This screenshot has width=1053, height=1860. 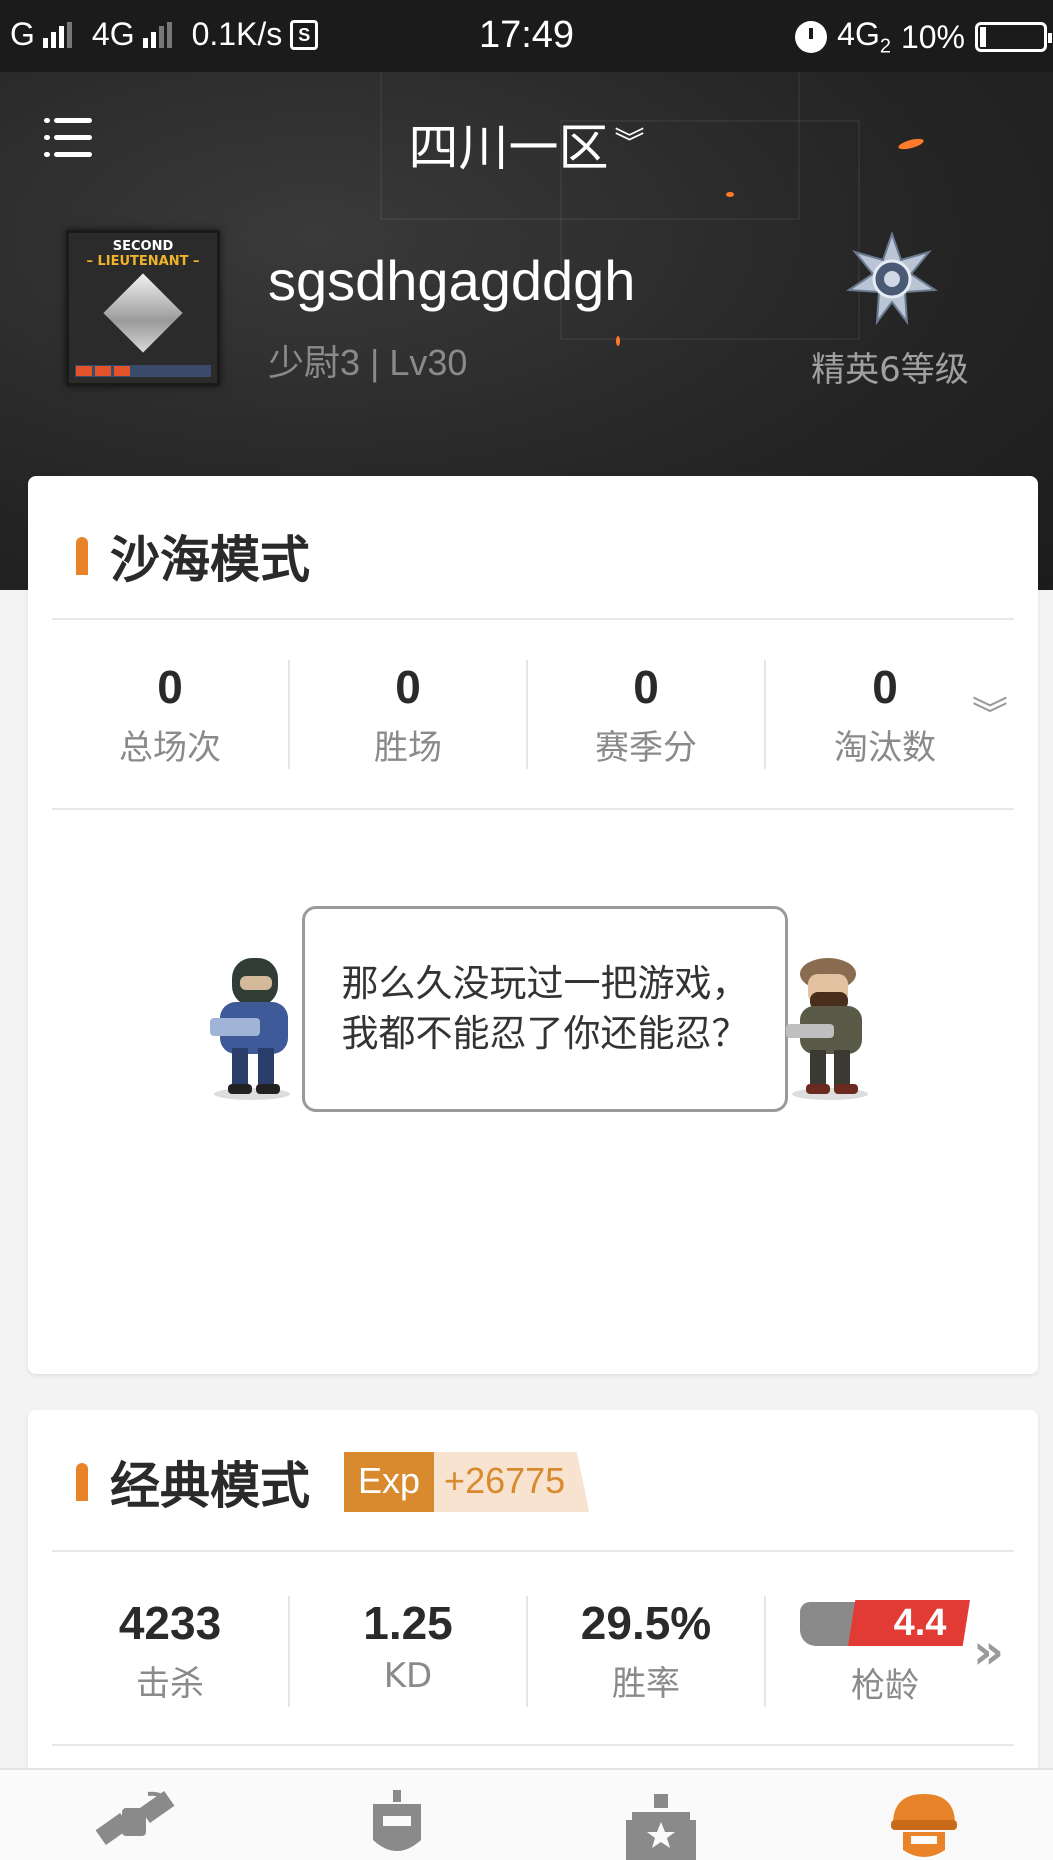 I want to click on gun-icon: 4.4, so click(x=885, y=1624).